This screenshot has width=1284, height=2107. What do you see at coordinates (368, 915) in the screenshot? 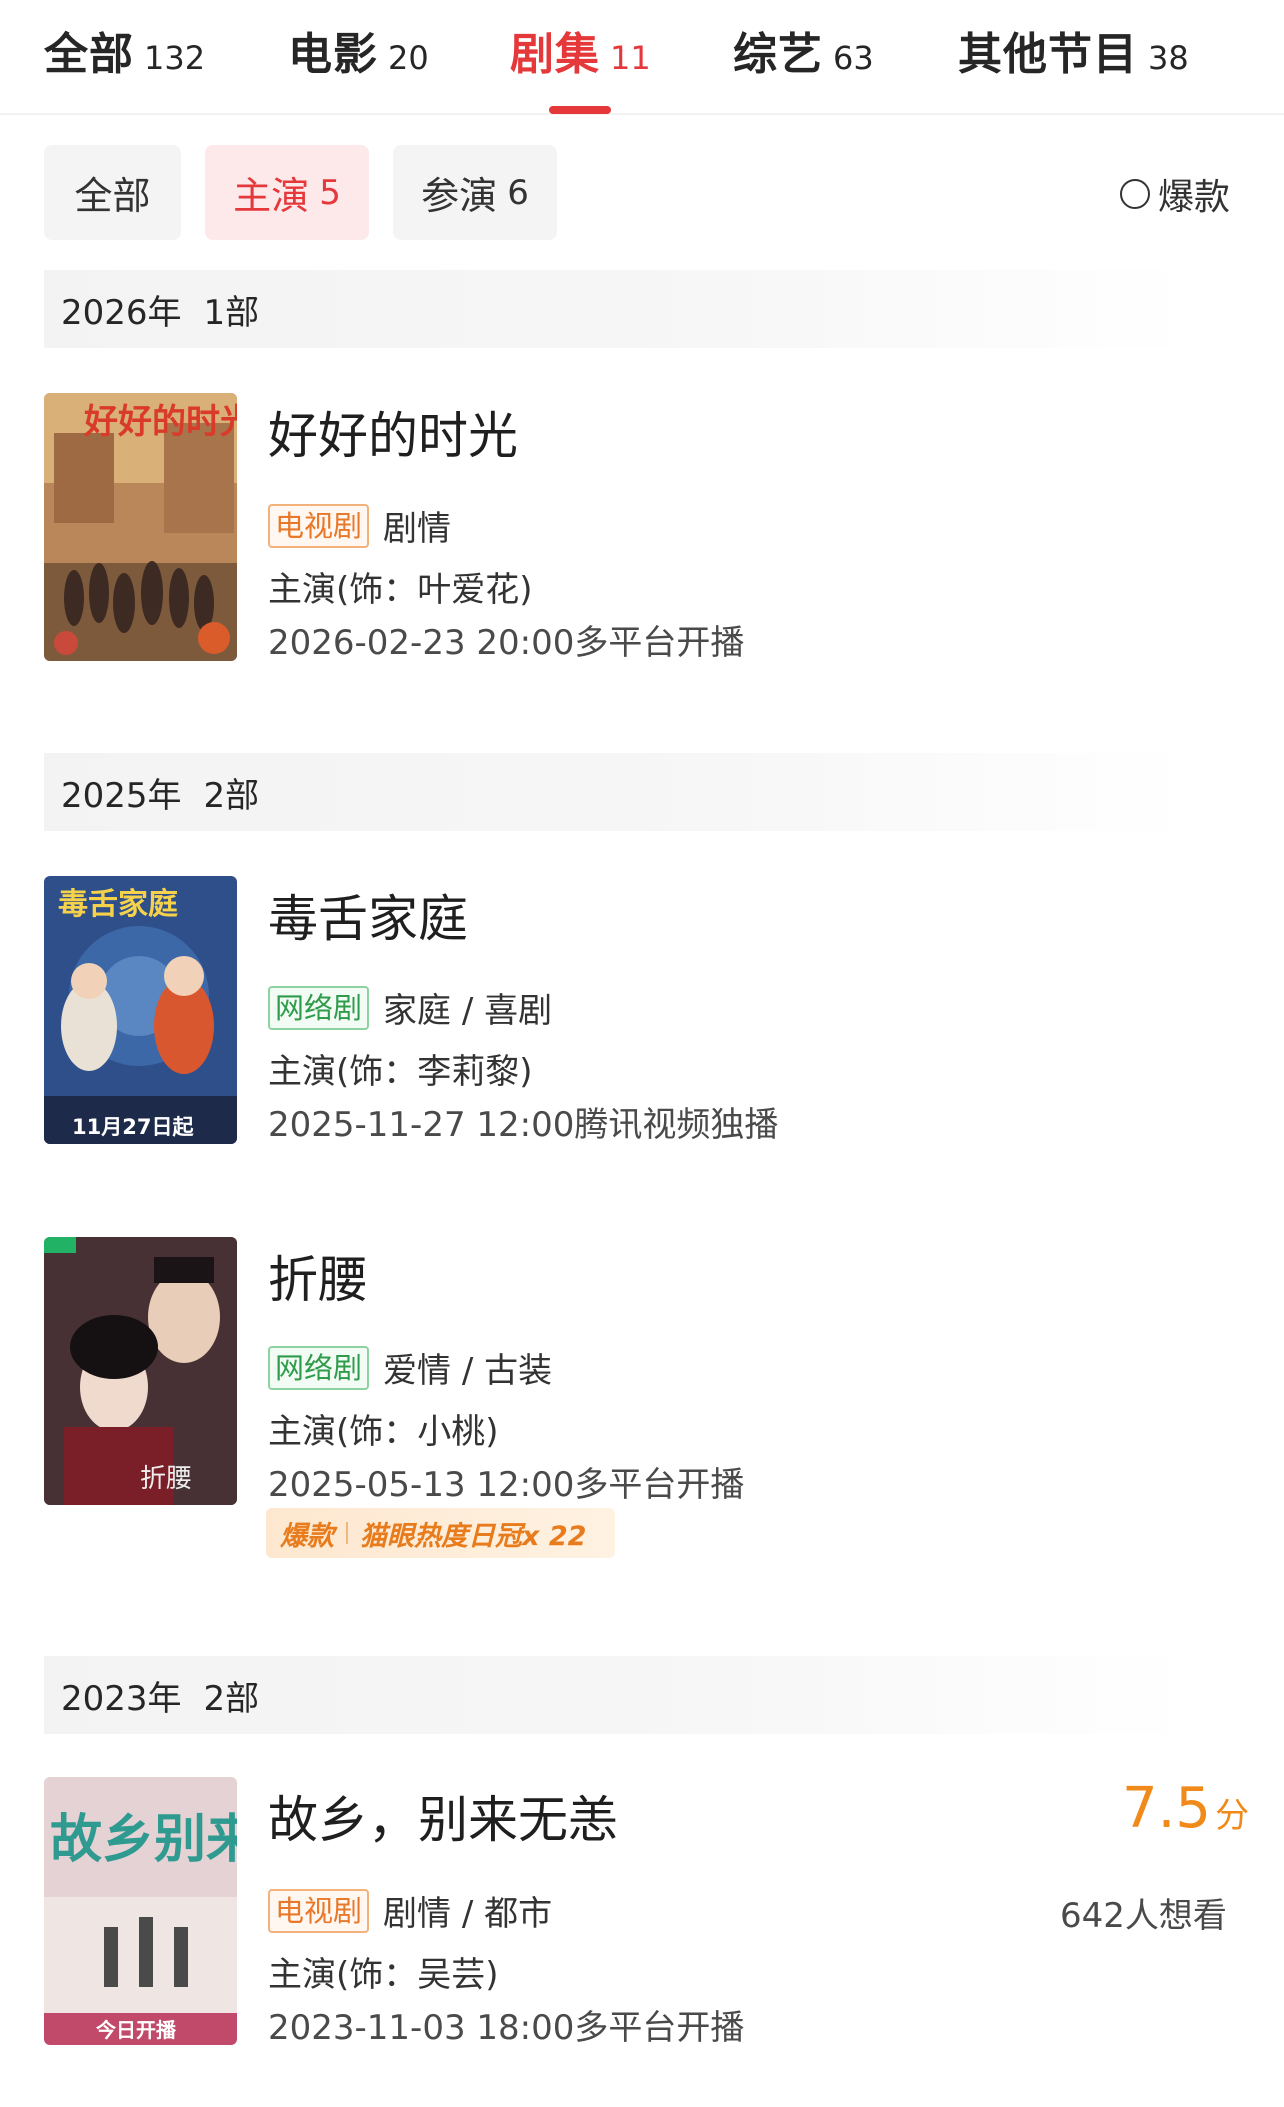
I see `show-title: 毒舌家庭` at bounding box center [368, 915].